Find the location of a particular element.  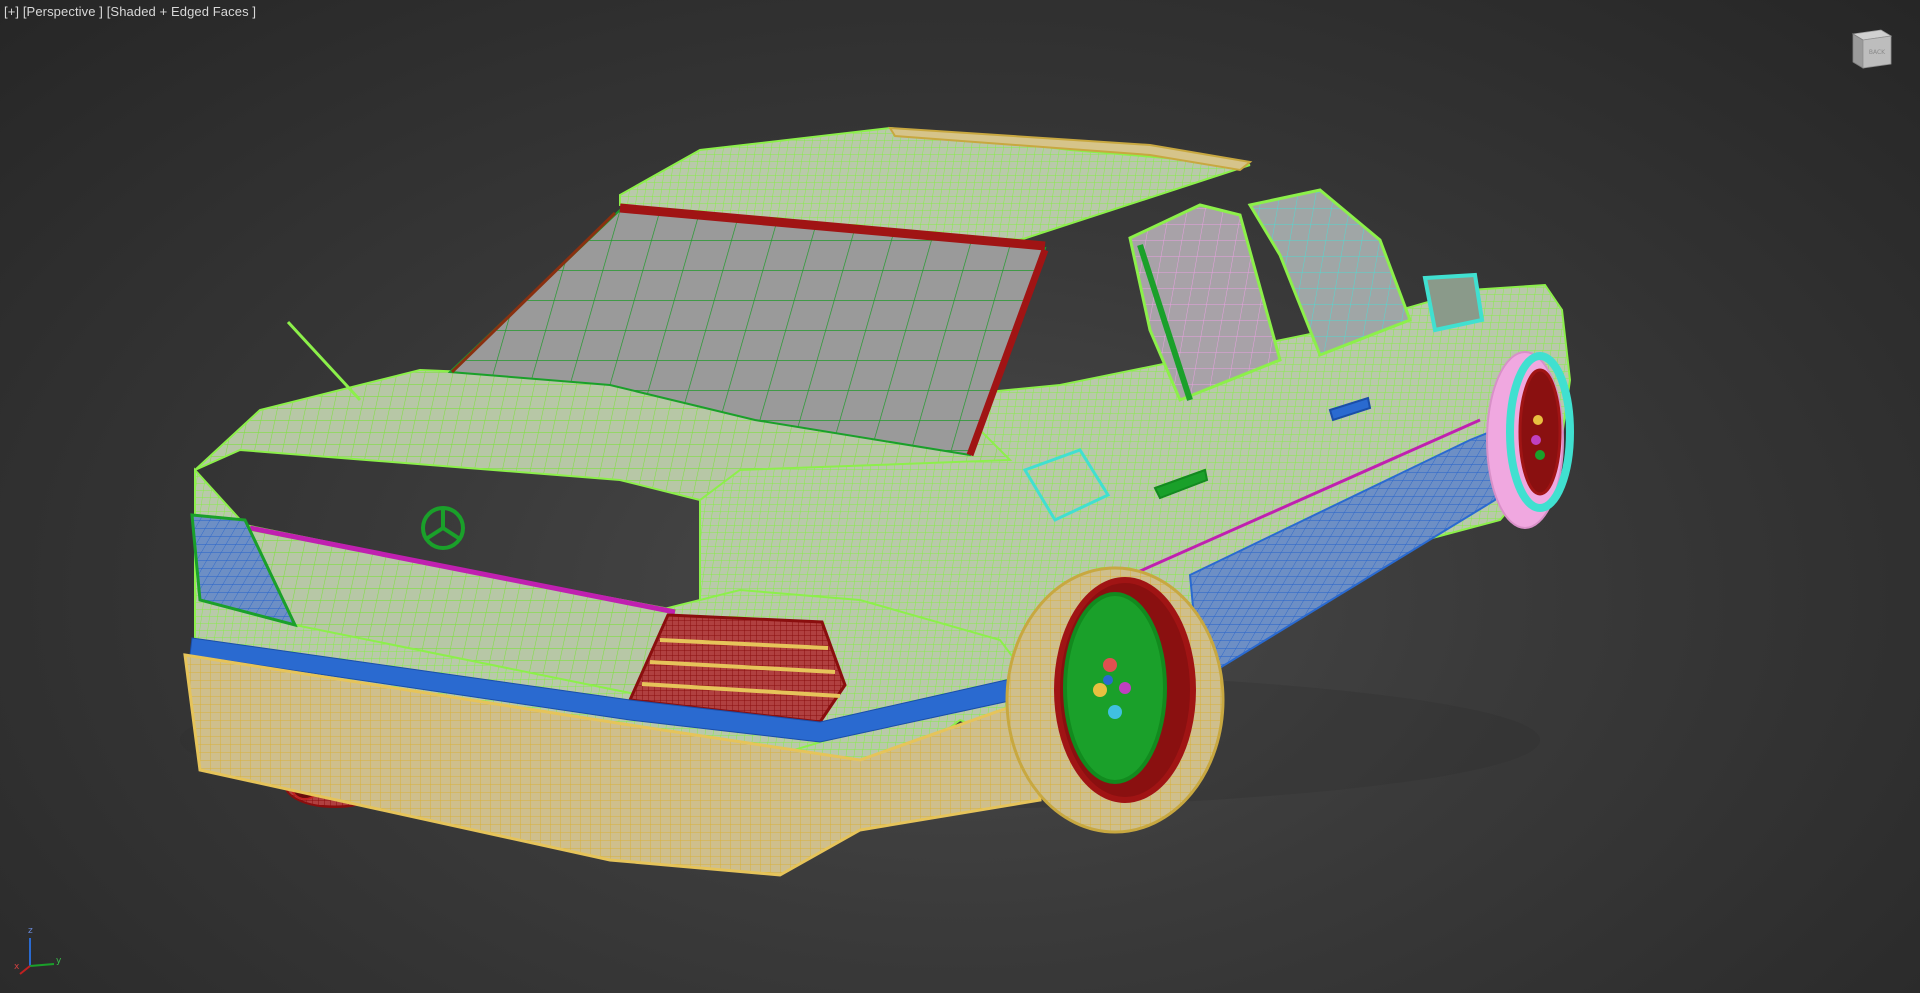

axis-z-label: z is located at coordinates (30, 931).